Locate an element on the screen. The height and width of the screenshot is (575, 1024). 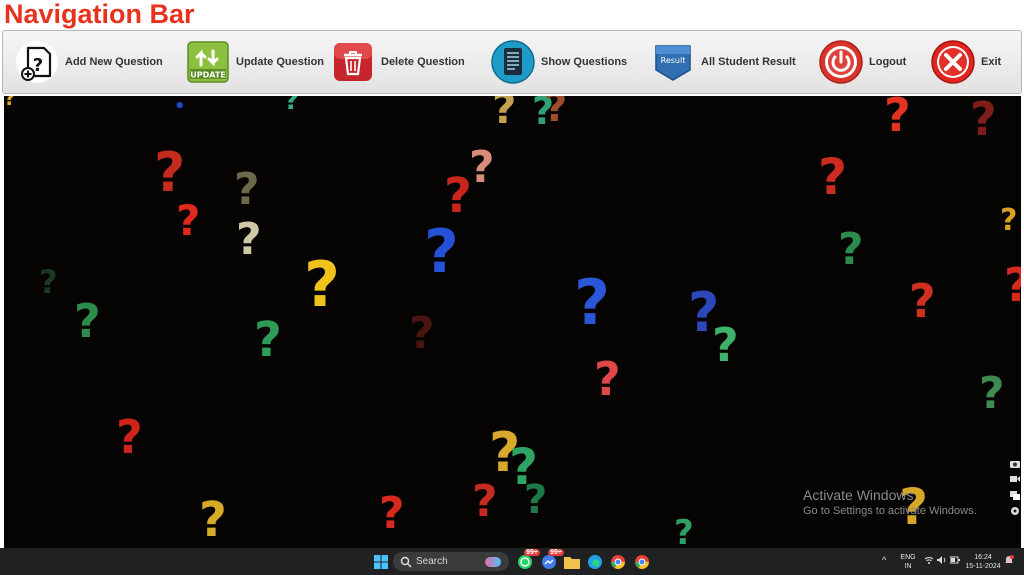
screens-icon is located at coordinates (1015, 495).